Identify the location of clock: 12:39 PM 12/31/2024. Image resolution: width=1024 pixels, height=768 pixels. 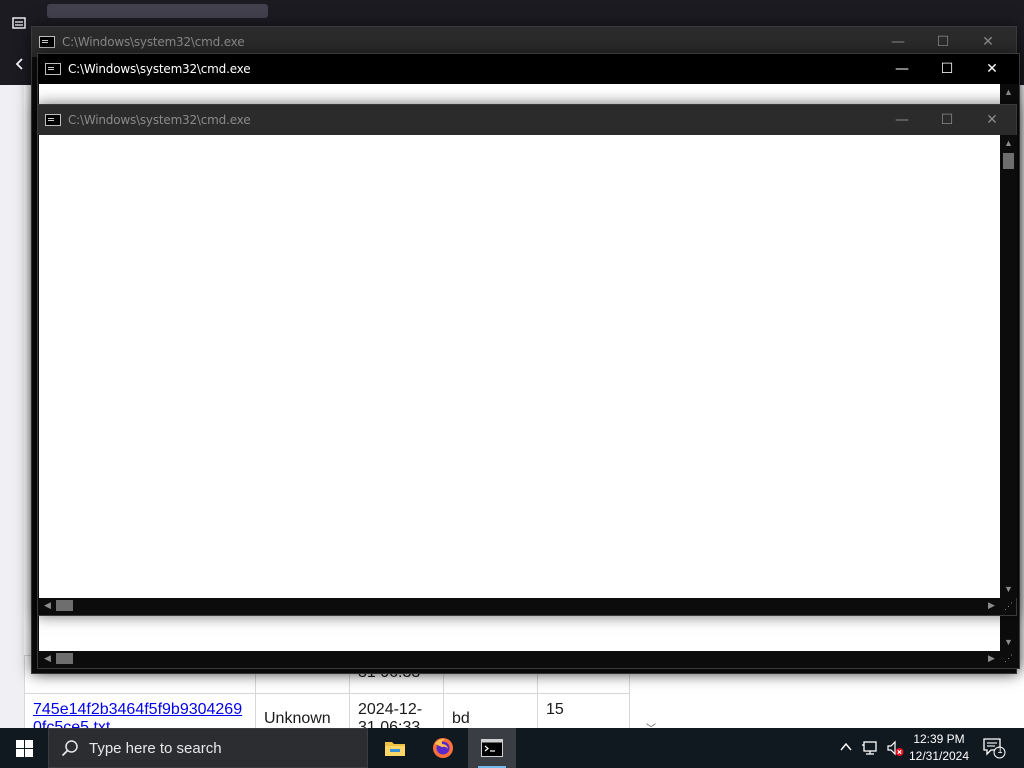
(939, 748).